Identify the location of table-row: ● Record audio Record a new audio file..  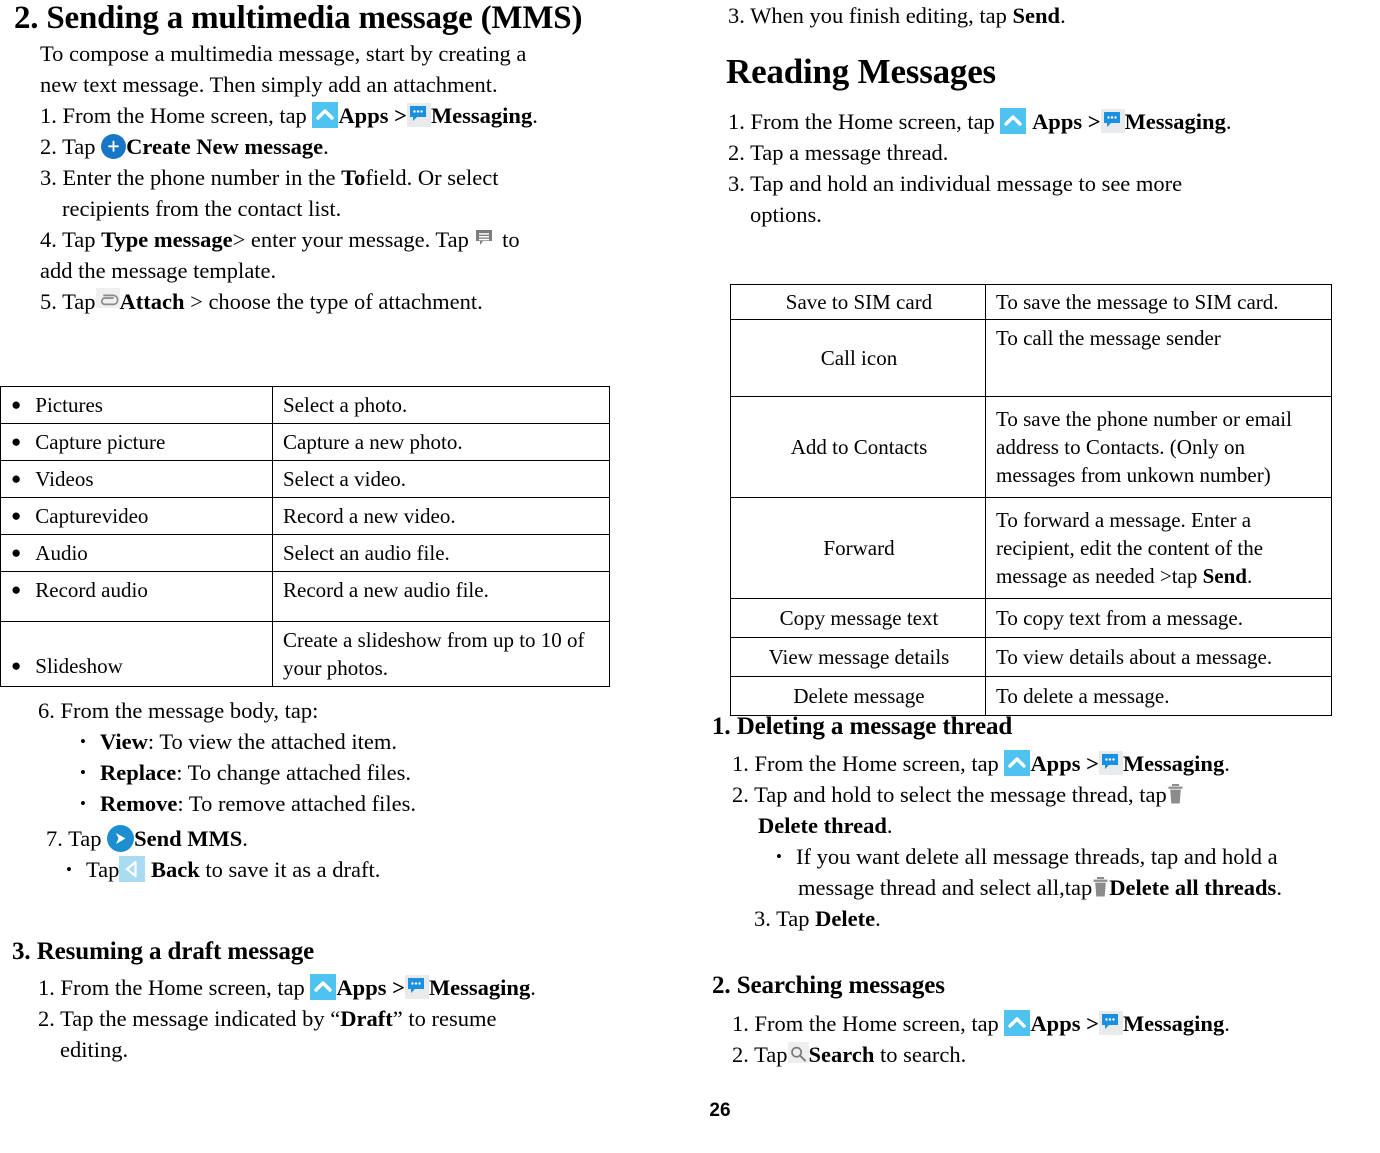
(305, 596).